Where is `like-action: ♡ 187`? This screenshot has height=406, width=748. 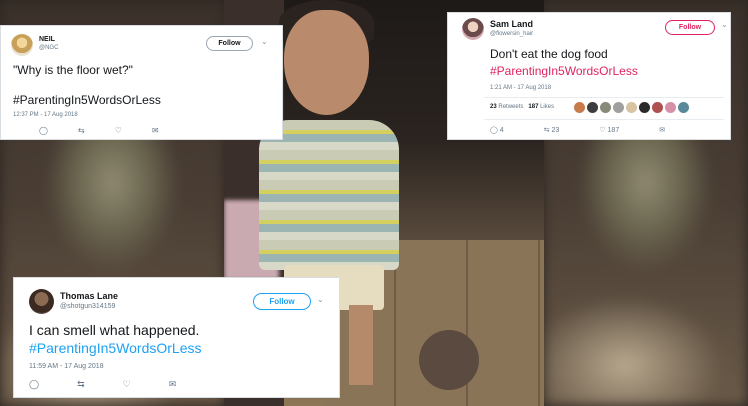
like-action: ♡ 187 is located at coordinates (619, 130).